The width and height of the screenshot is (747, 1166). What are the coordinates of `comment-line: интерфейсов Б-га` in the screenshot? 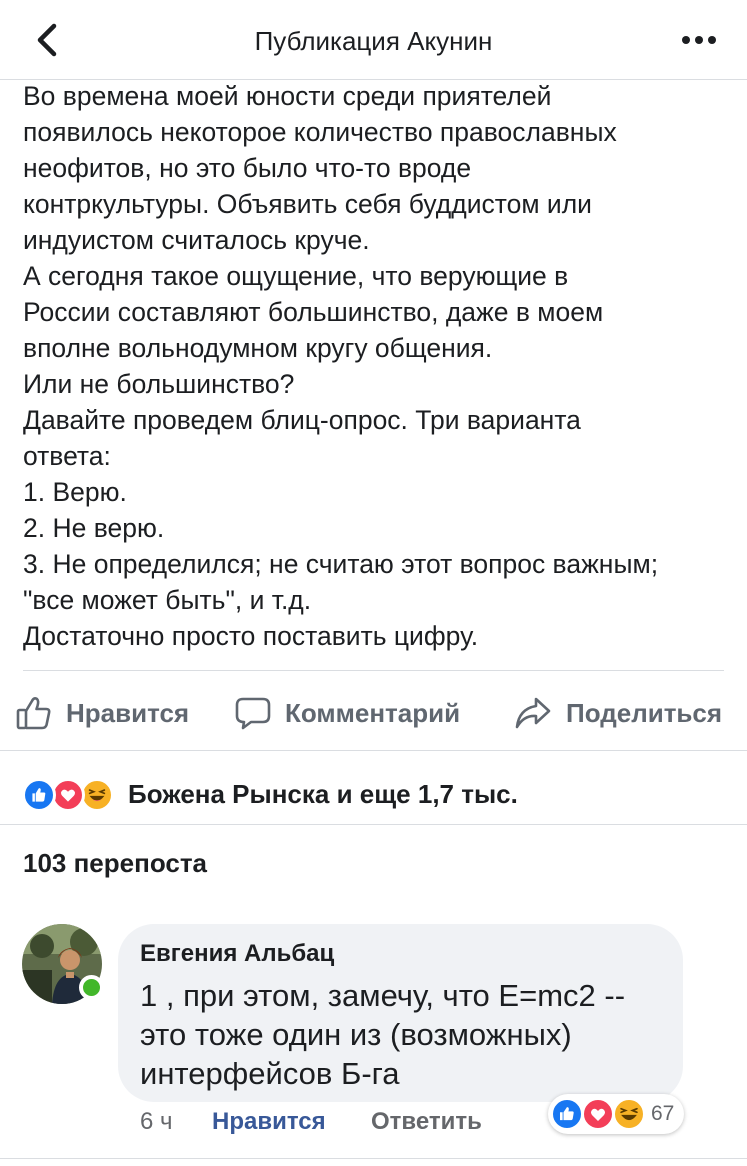 It's located at (270, 1073).